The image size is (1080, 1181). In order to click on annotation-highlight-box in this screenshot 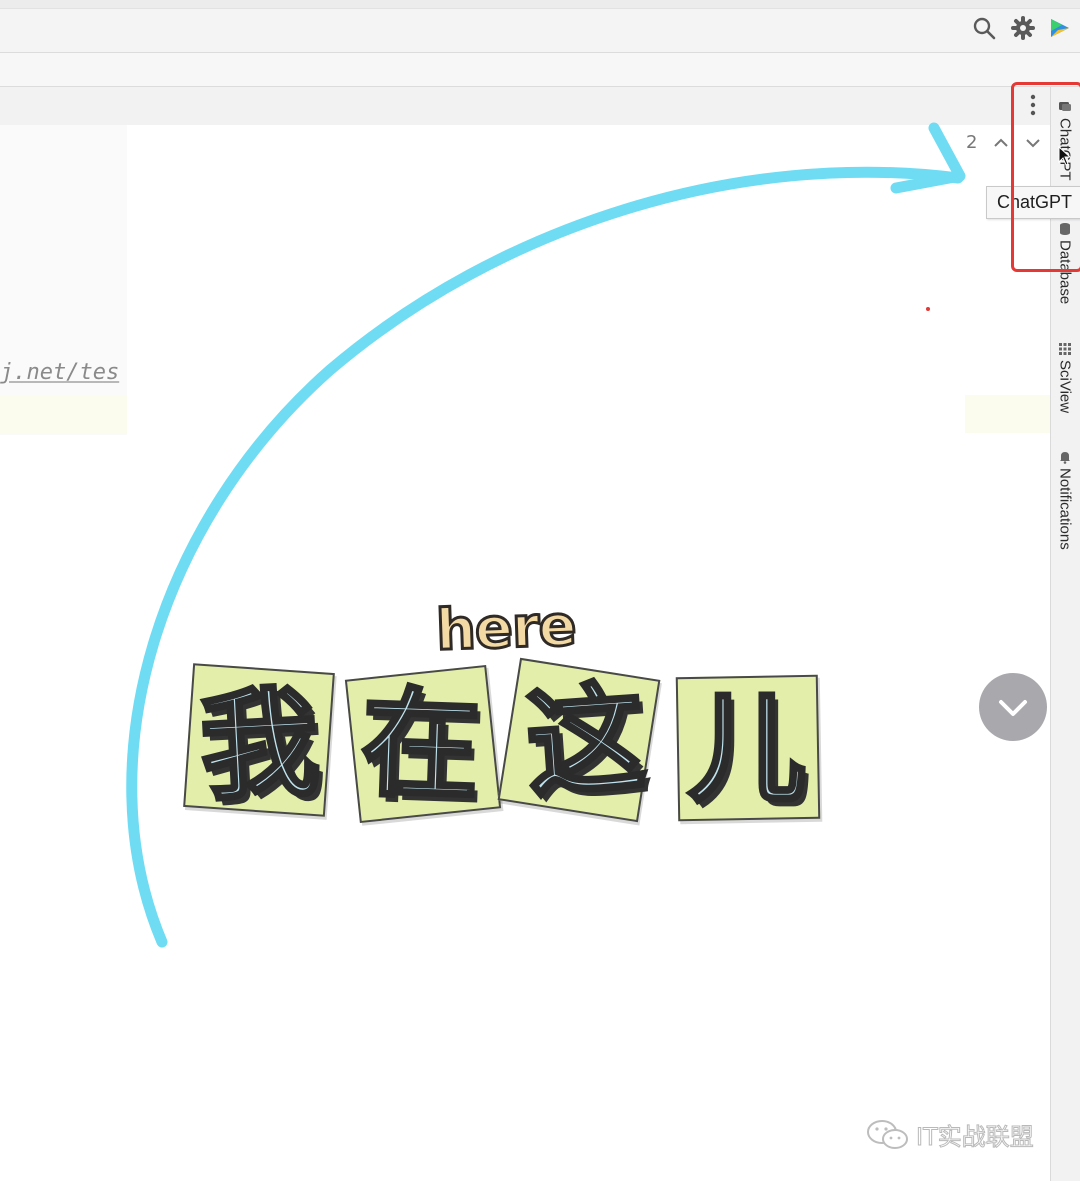, I will do `click(1045, 177)`.